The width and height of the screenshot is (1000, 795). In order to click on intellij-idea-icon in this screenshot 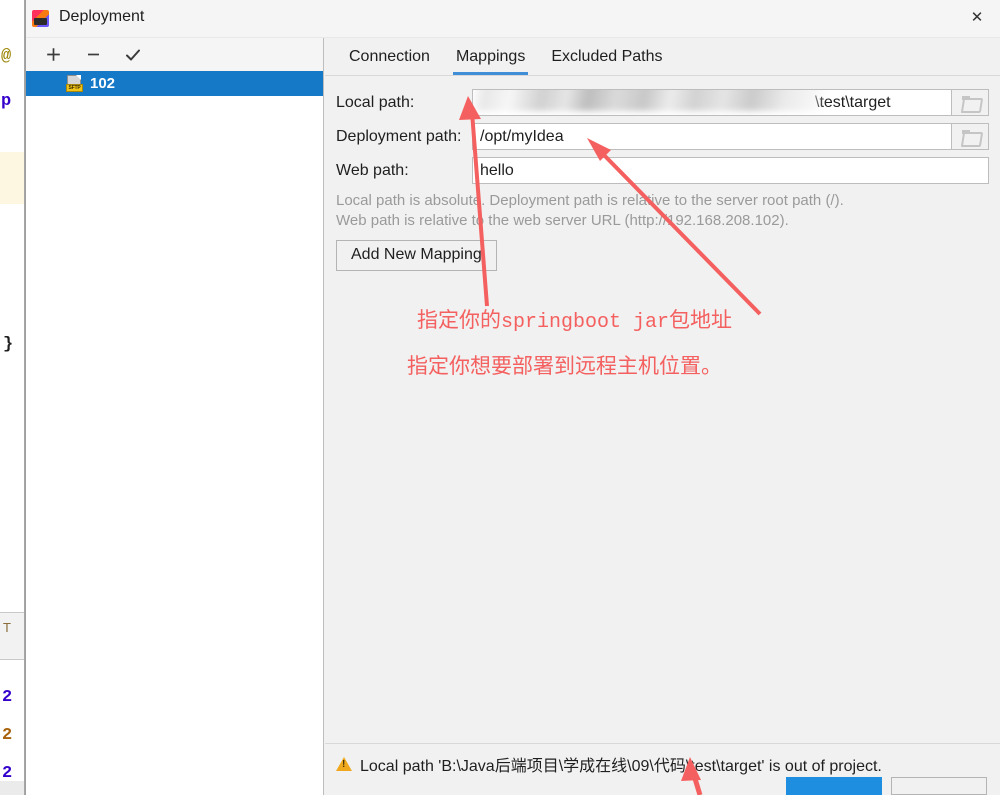, I will do `click(40, 18)`.